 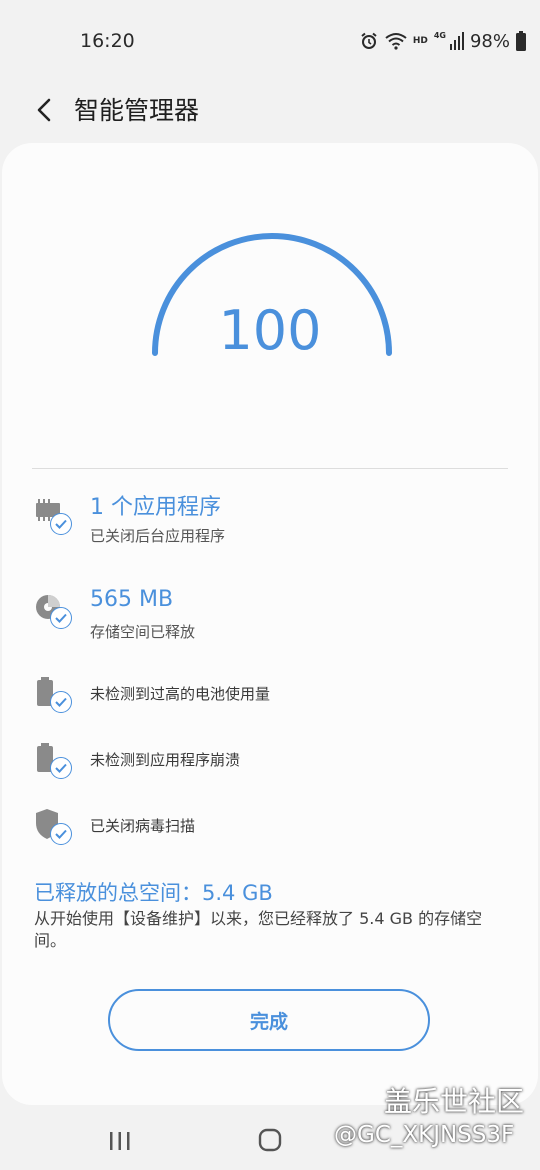 What do you see at coordinates (270, 830) in the screenshot?
I see `result-row-virus: 已关闭病毒扫描` at bounding box center [270, 830].